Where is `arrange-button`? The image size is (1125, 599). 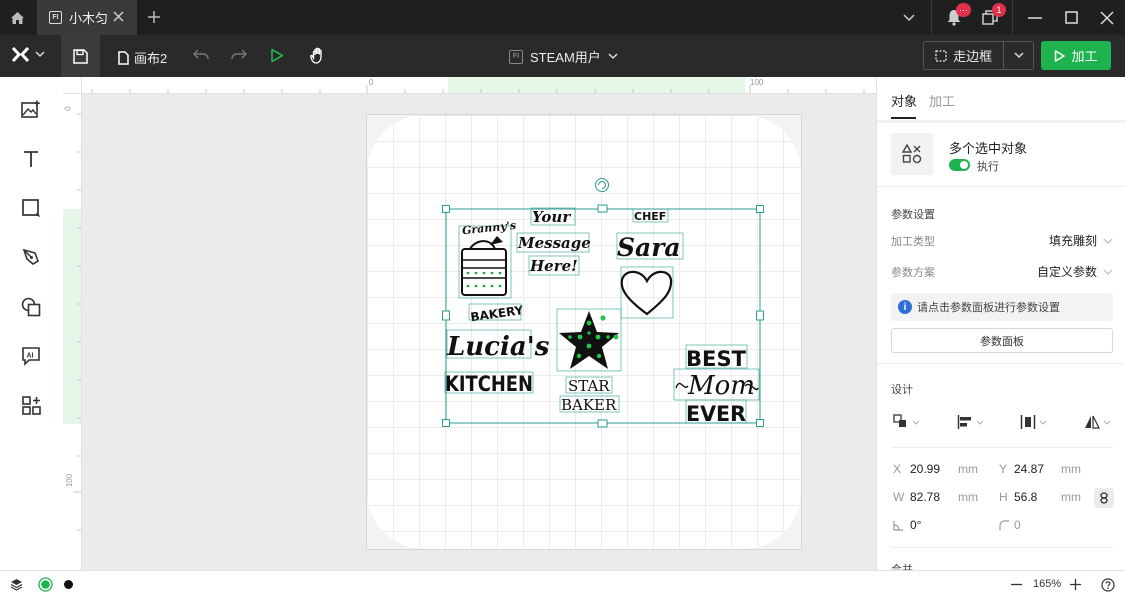 arrange-button is located at coordinates (906, 422).